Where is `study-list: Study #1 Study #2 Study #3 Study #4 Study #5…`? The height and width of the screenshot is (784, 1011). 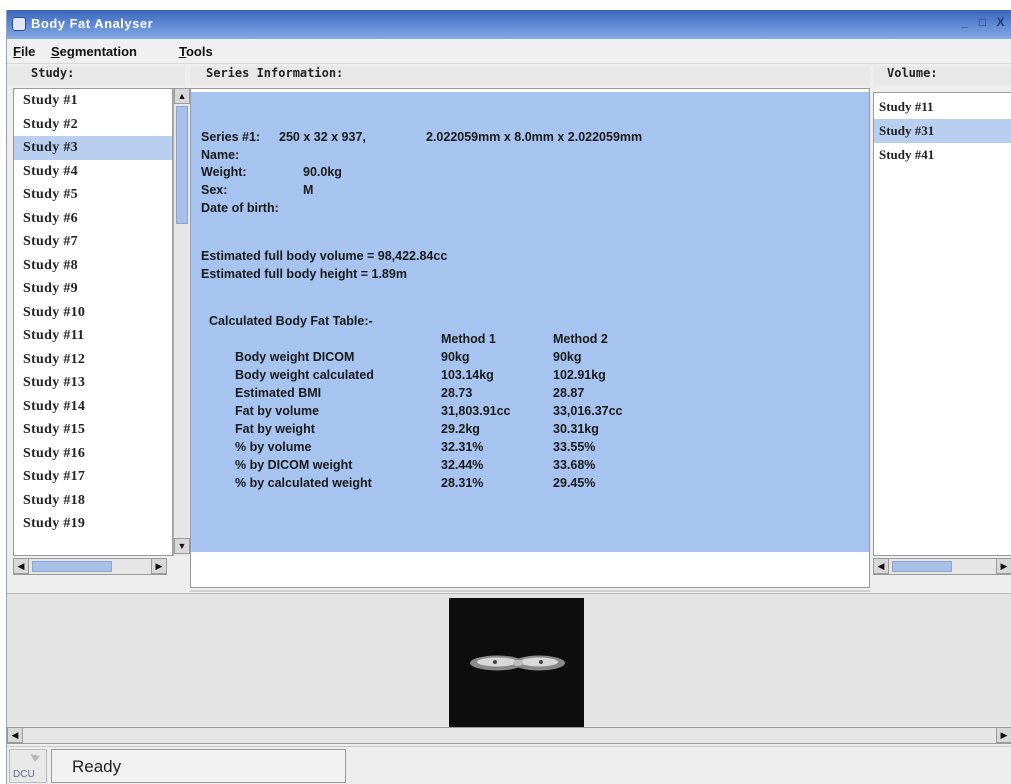 study-list: Study #1 Study #2 Study #3 Study #4 Study #5… is located at coordinates (93, 322).